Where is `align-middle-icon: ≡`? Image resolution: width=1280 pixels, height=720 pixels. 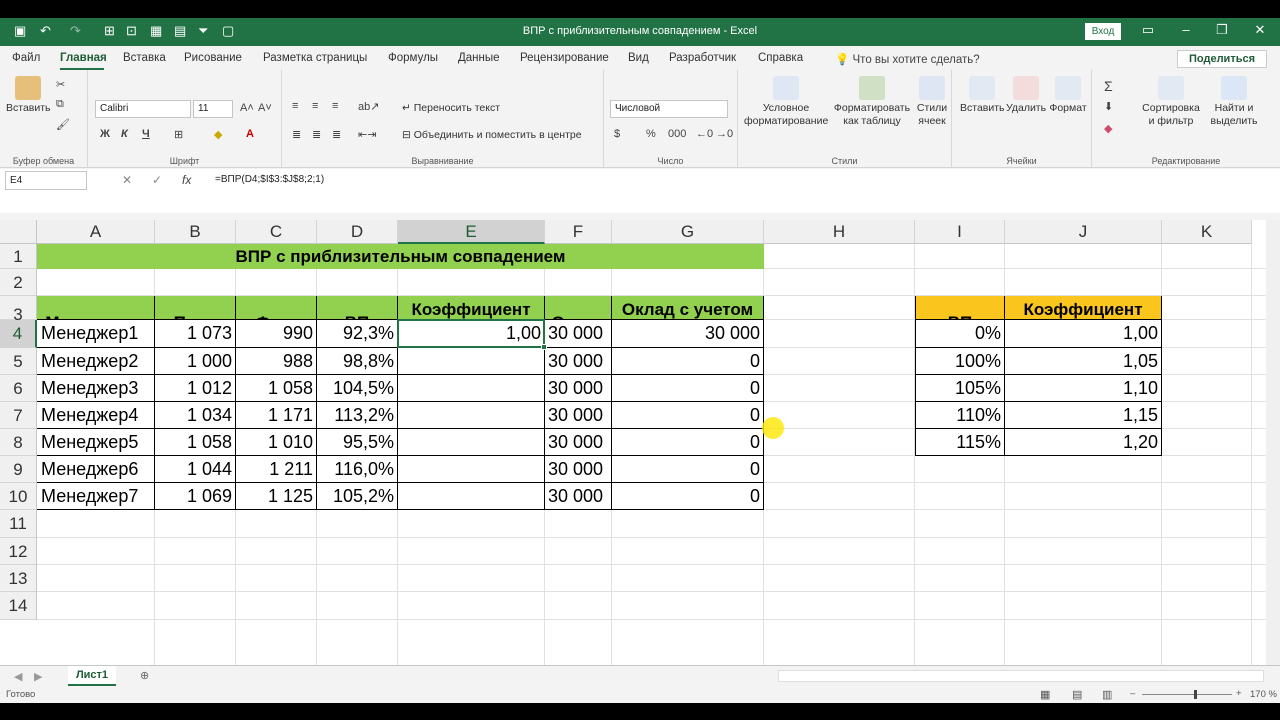 align-middle-icon: ≡ is located at coordinates (315, 106).